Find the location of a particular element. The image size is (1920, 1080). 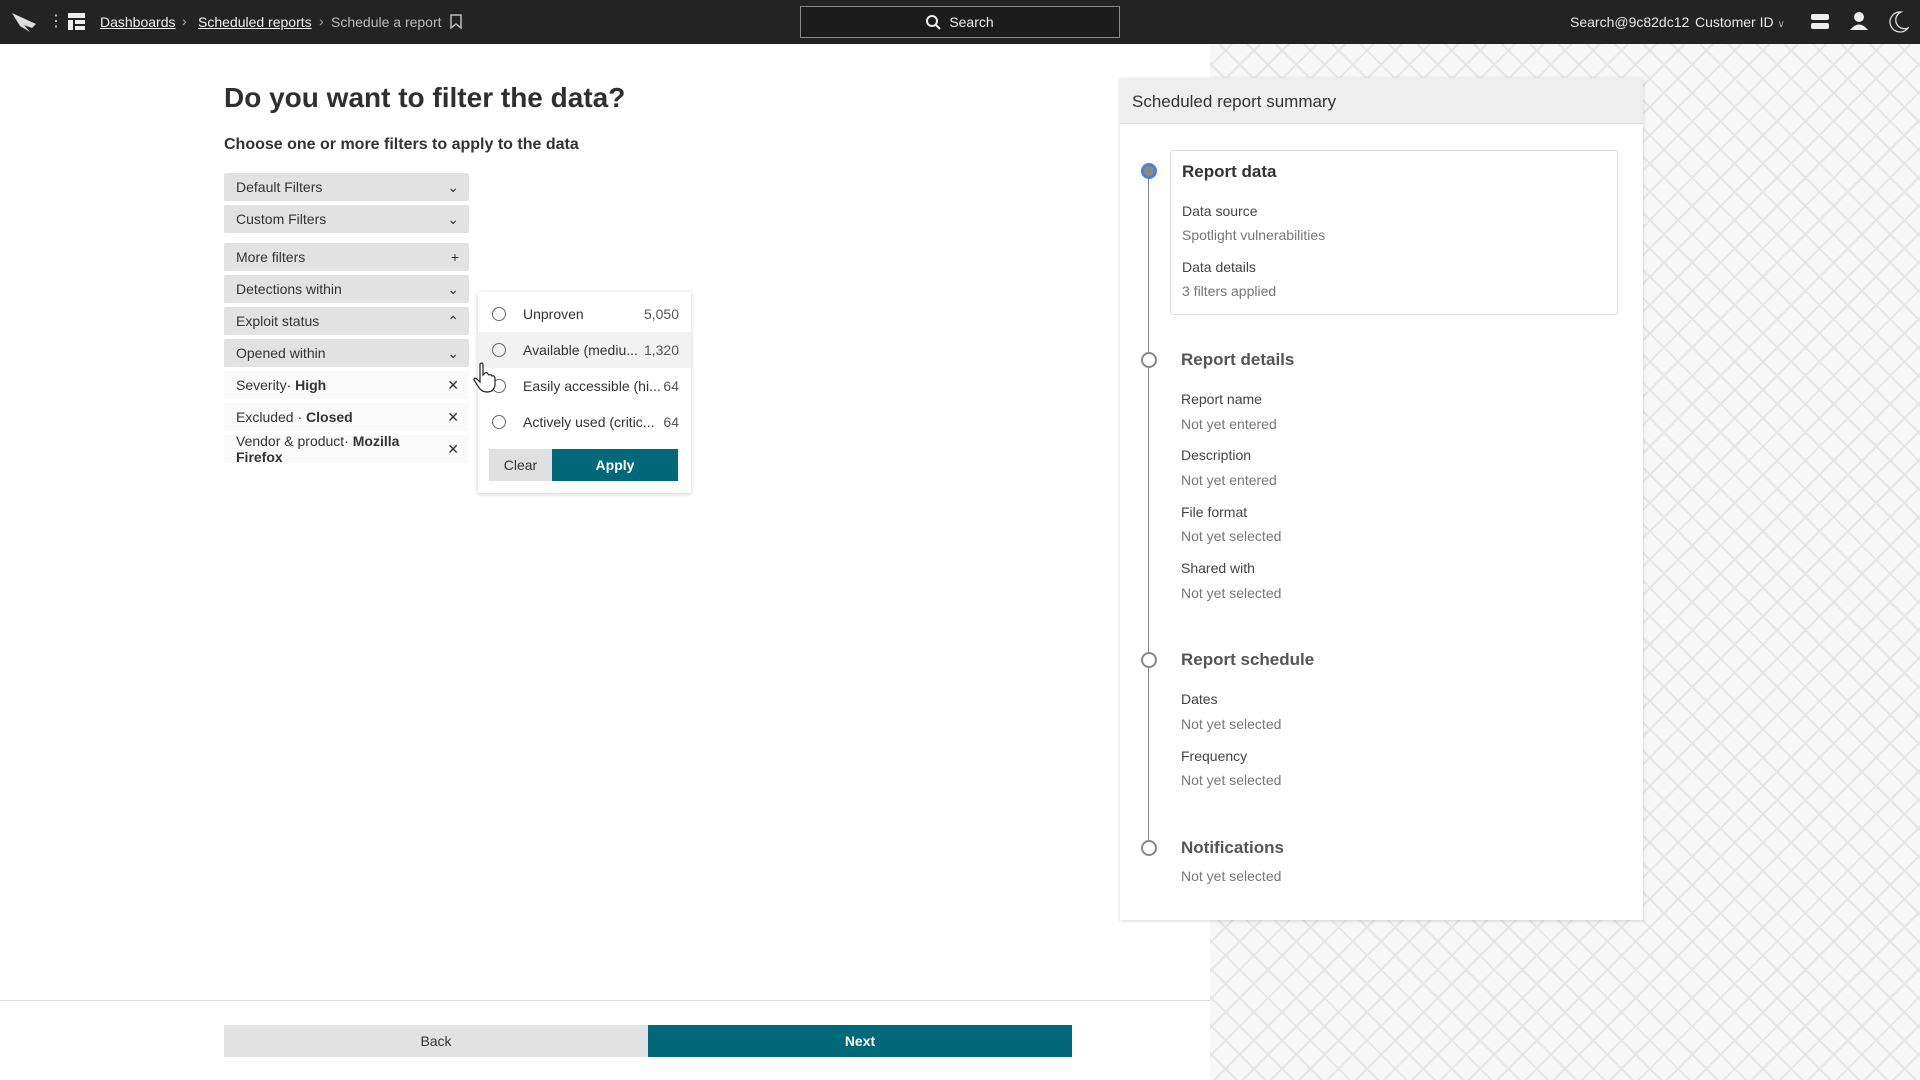

filter-custom-filters: Custom Filters ⌄ is located at coordinates (346, 219).